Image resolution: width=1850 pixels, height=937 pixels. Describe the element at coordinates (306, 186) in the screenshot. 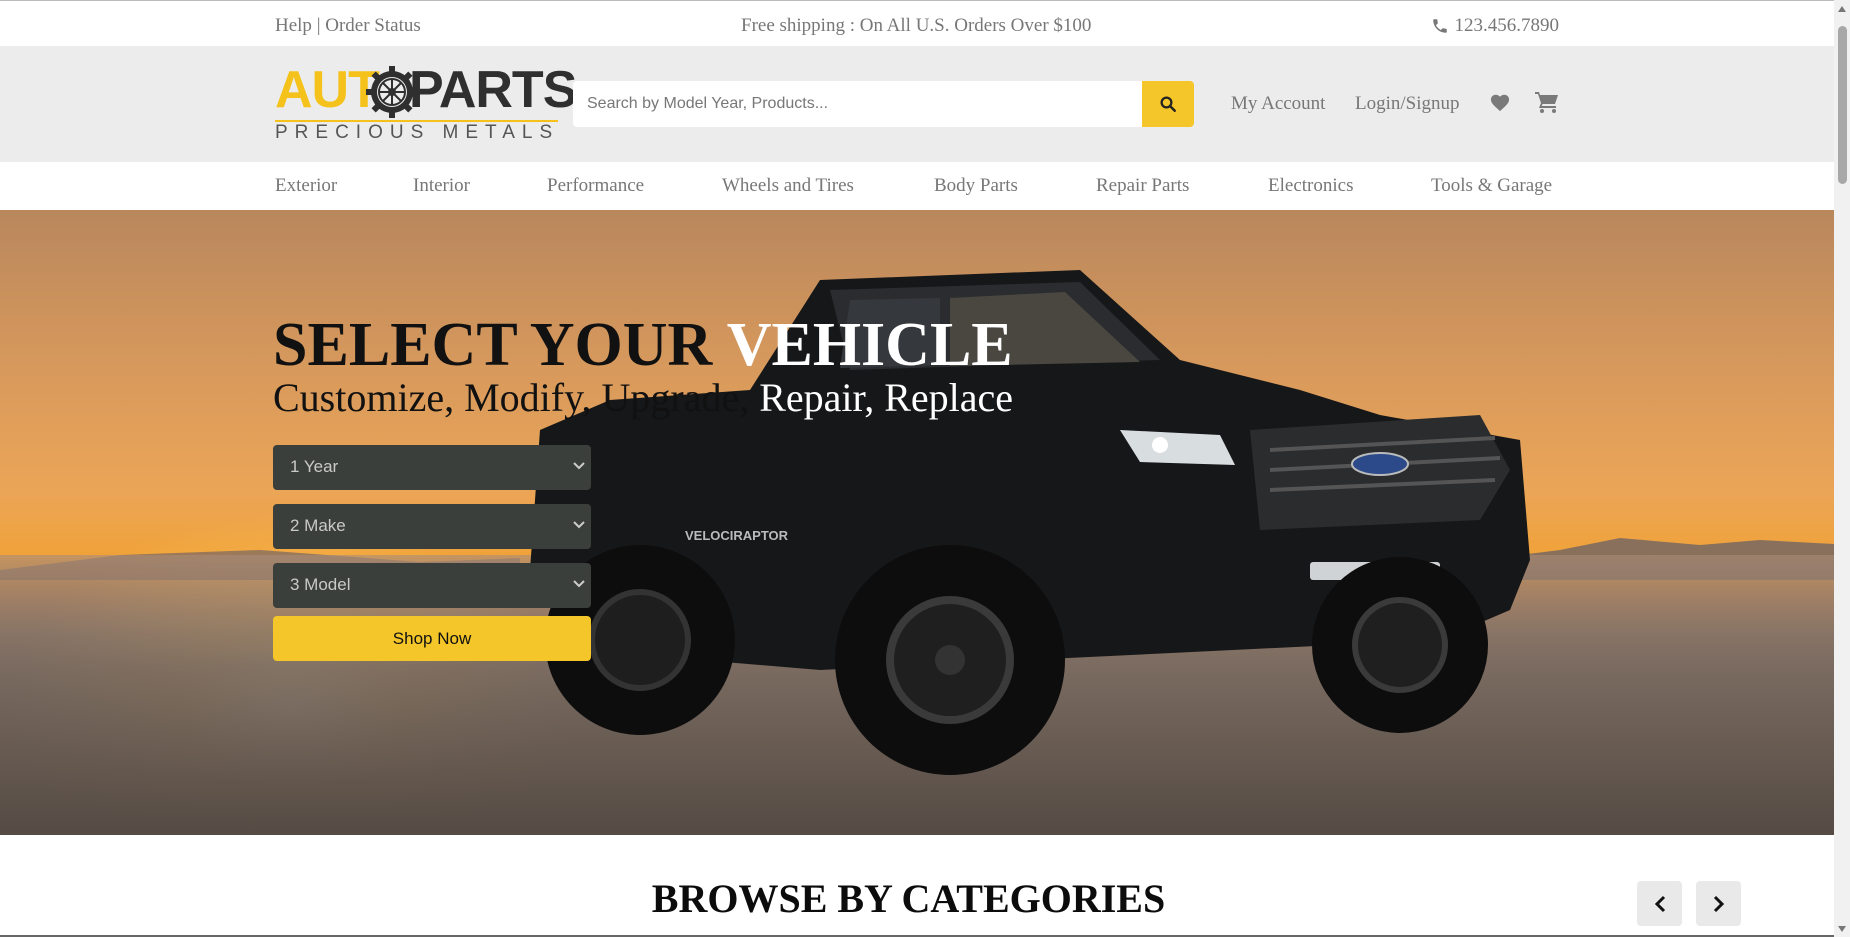

I see `nav-item-exterior: Exterior` at that location.